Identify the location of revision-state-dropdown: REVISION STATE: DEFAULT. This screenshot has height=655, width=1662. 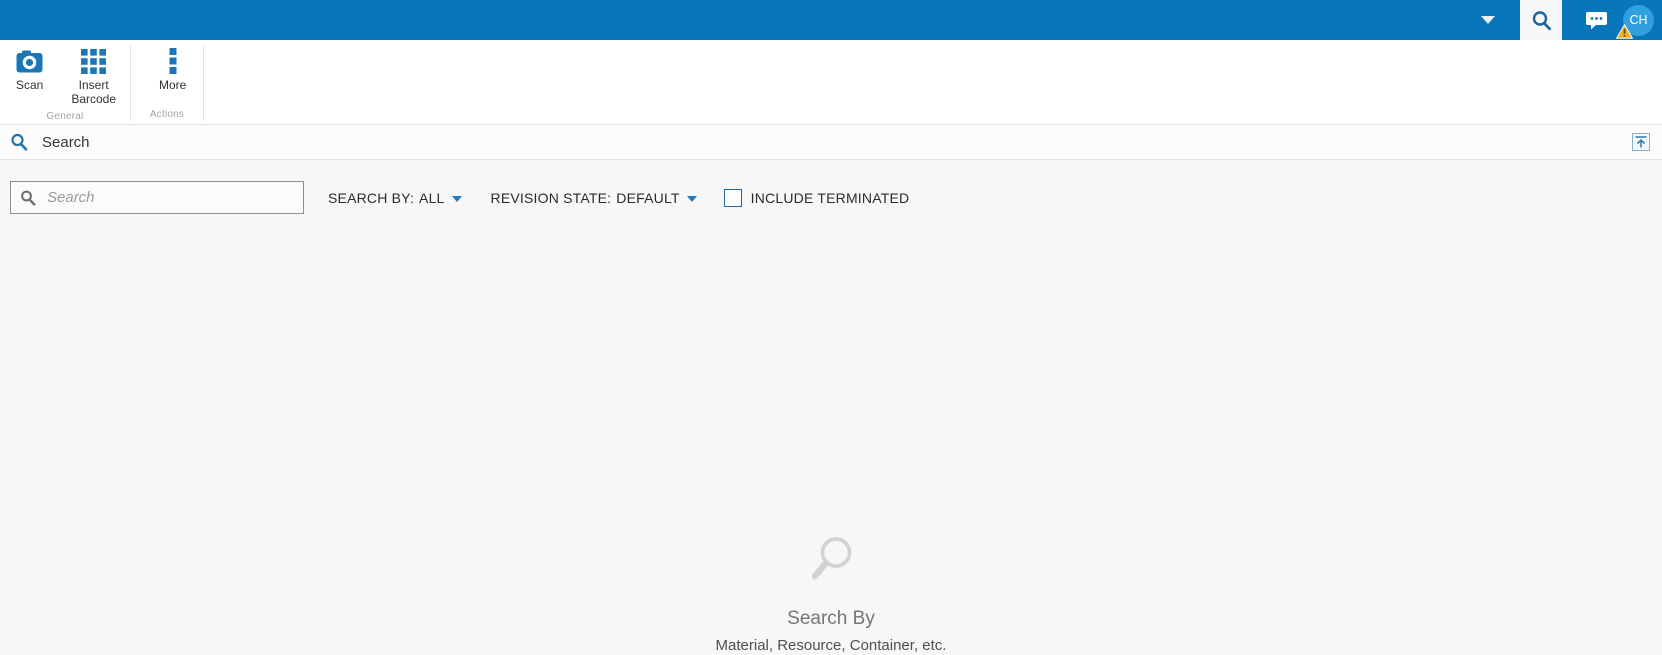
(594, 198).